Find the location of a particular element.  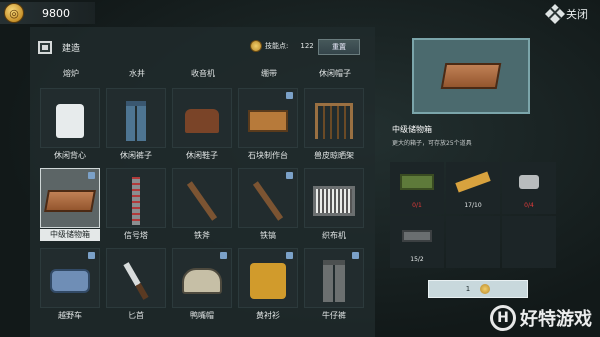

material-slot: 15/2 is located at coordinates (417, 242).